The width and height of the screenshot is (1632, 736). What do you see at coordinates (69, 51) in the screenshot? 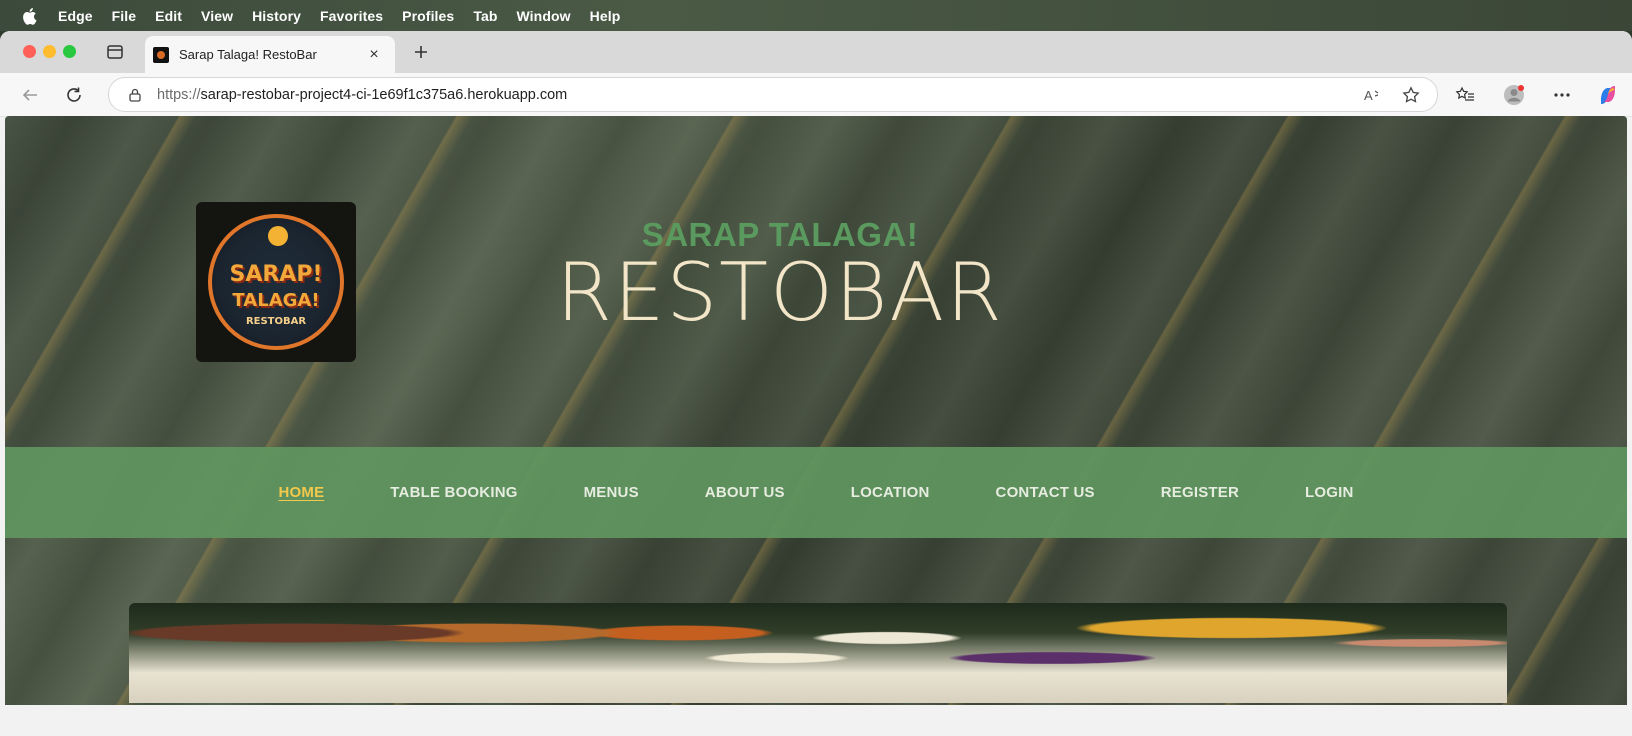
I see `maximize-window-button` at bounding box center [69, 51].